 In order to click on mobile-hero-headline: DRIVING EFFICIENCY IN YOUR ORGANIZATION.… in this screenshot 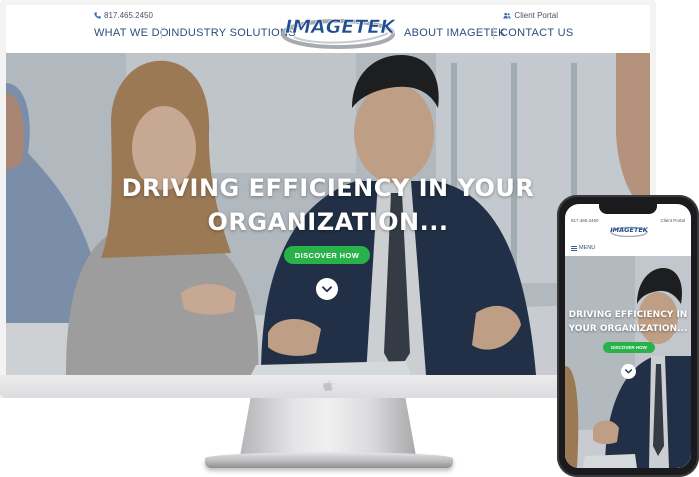, I will do `click(628, 322)`.